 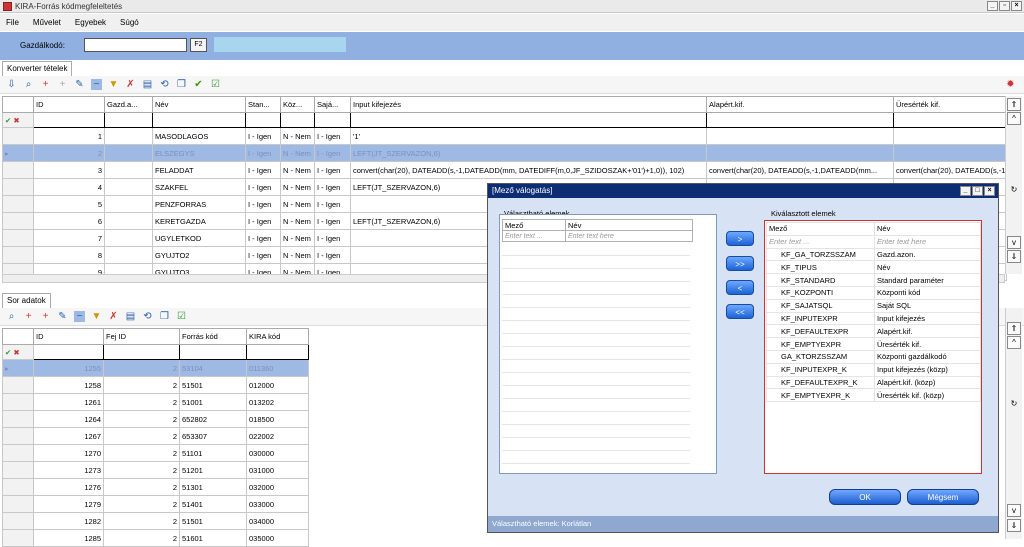 What do you see at coordinates (1010, 84) in the screenshot?
I see `settings-icon: ✹` at bounding box center [1010, 84].